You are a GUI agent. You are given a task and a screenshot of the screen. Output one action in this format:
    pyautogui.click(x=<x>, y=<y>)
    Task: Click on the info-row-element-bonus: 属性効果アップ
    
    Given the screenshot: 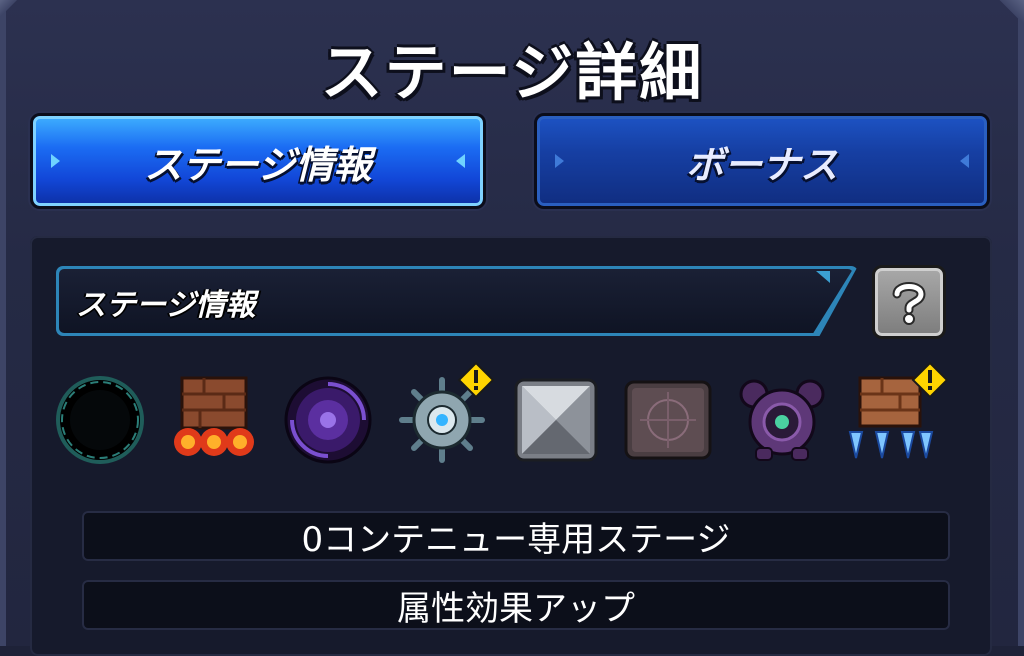 What is the action you would take?
    pyautogui.click(x=516, y=605)
    